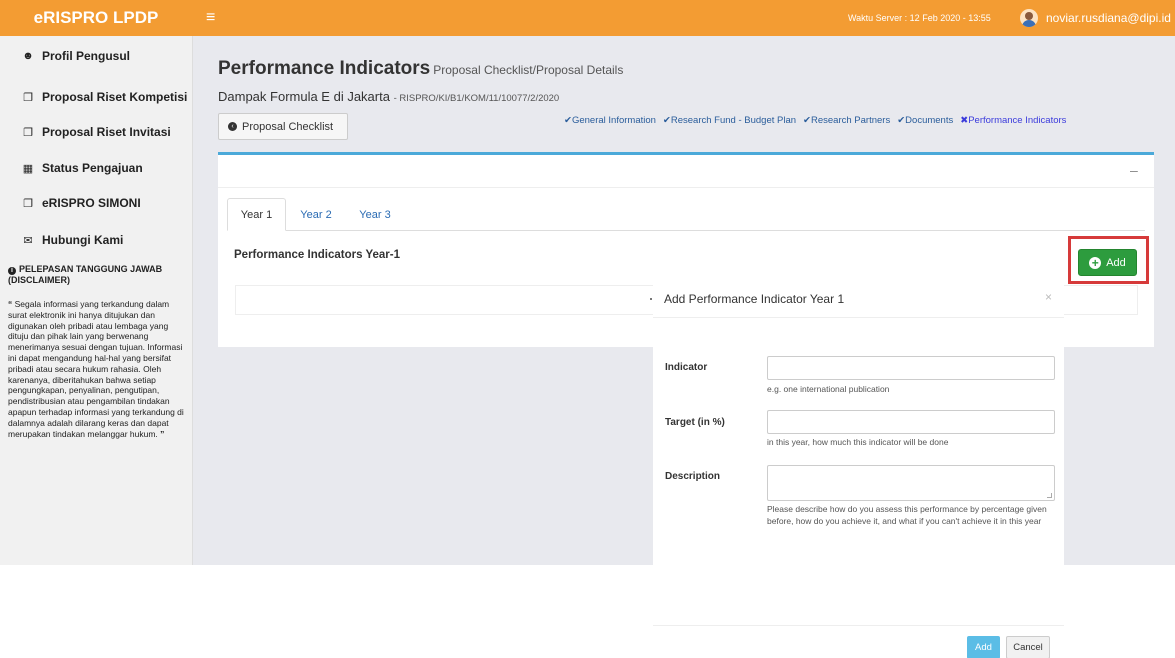 The image size is (1175, 658). I want to click on modal-title: Add Performance Indicator Year 1, so click(754, 299).